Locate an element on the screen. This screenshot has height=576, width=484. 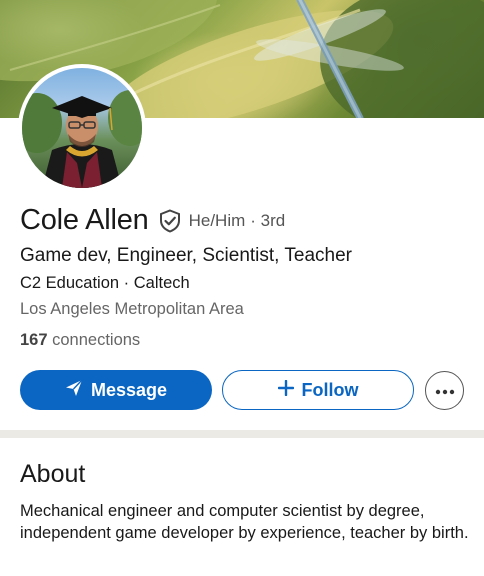
message-label: Message is located at coordinates (129, 389).